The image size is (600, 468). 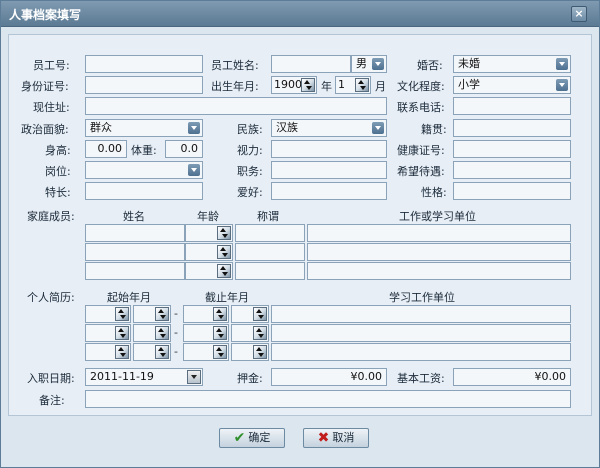 What do you see at coordinates (45, 86) in the screenshot?
I see `id-label: 身份证号:` at bounding box center [45, 86].